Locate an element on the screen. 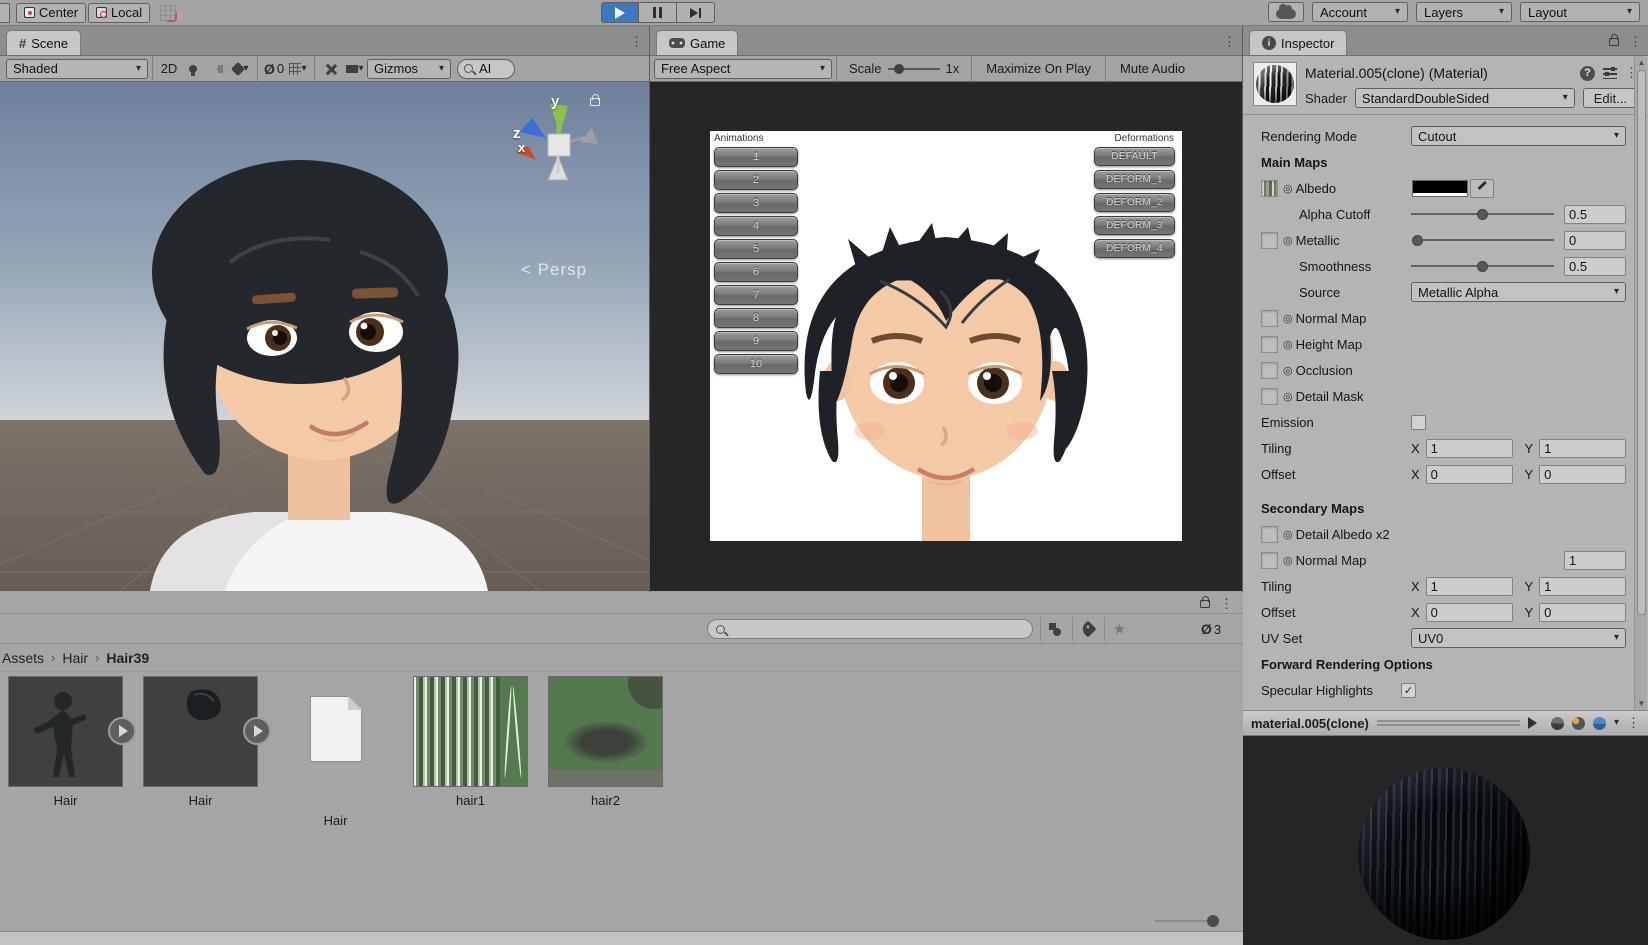 The height and width of the screenshot is (945, 1648). scene-camera-dropdown: ▾ is located at coordinates (355, 69).